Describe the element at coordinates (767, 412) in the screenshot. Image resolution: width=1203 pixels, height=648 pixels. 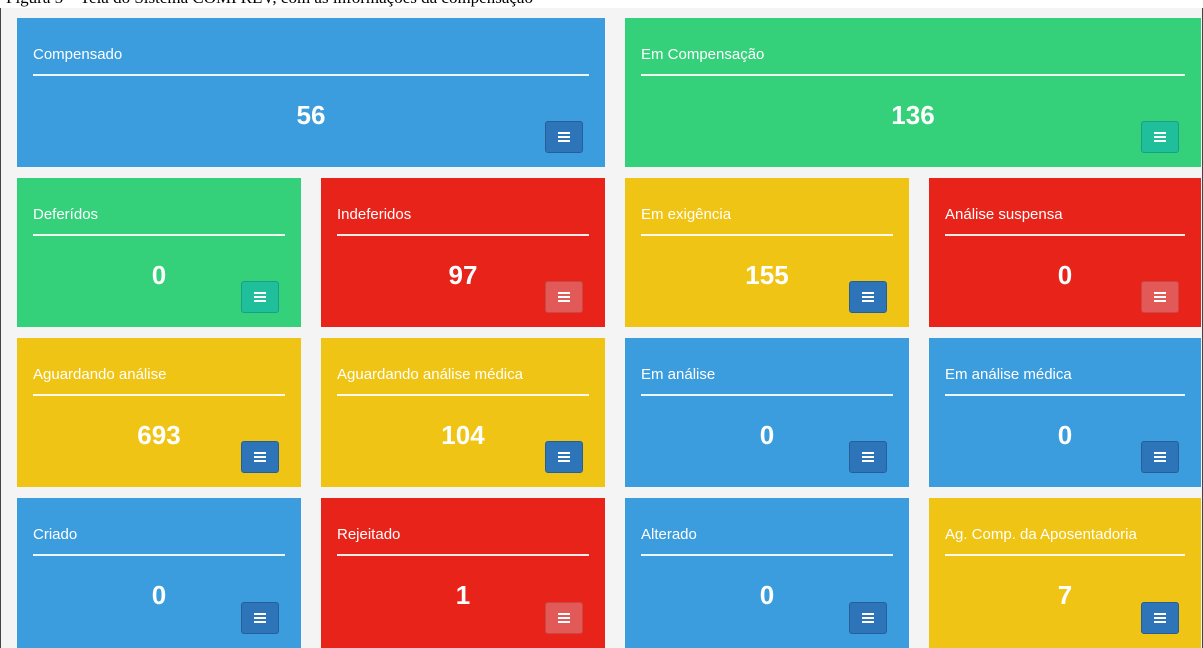
I see `card-em-analise: Em análise 0` at that location.